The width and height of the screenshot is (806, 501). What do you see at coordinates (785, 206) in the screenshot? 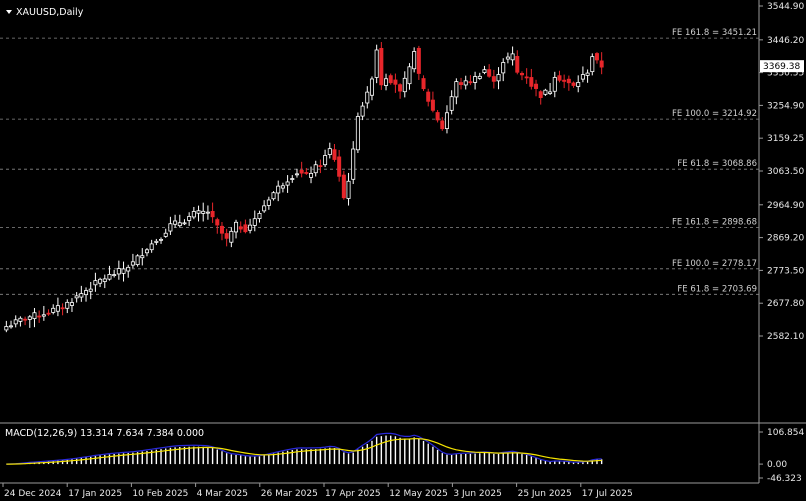
I see `price-tick-label: 2964.90` at bounding box center [785, 206].